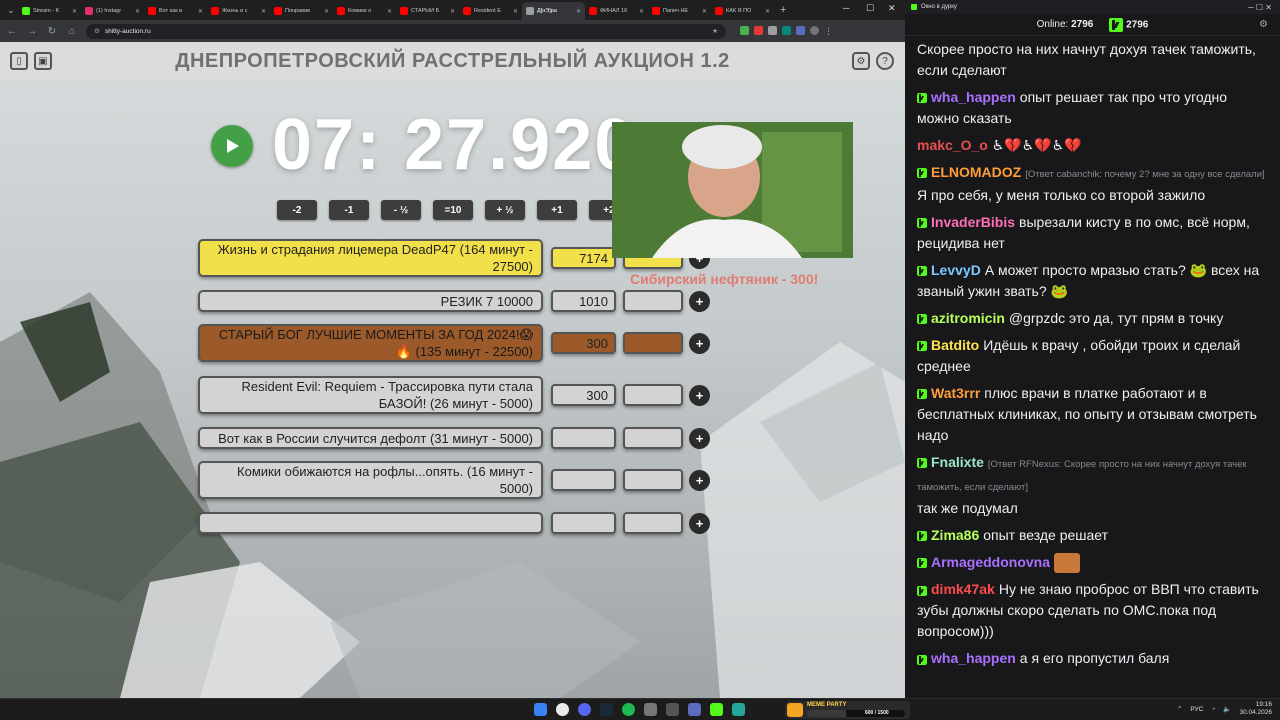 The image size is (1280, 720). I want to click on discord-icon, so click(584, 709).